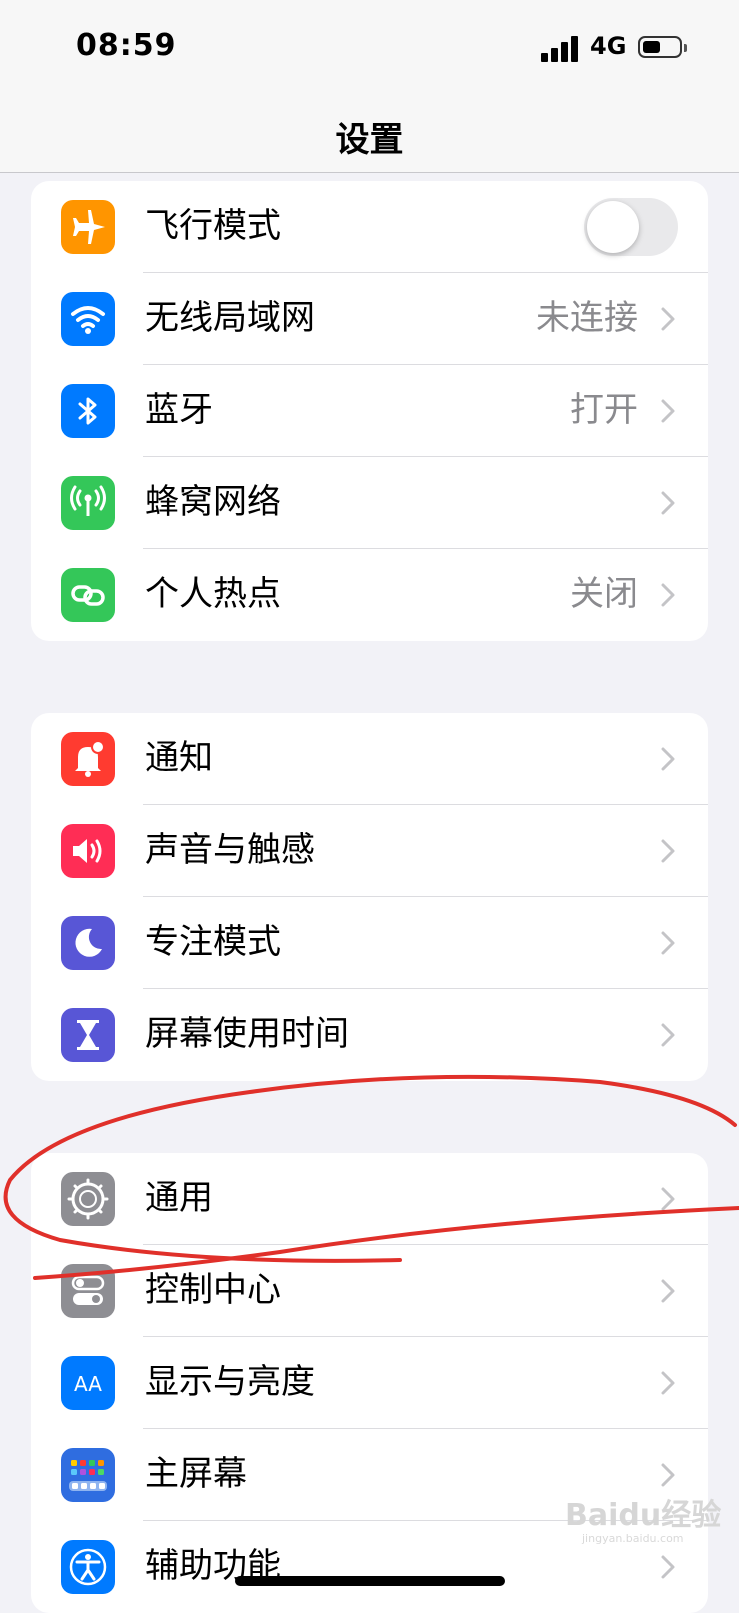 Image resolution: width=739 pixels, height=1613 pixels. What do you see at coordinates (369, 227) in the screenshot?
I see `row-airplane-mode: 飞行模式` at bounding box center [369, 227].